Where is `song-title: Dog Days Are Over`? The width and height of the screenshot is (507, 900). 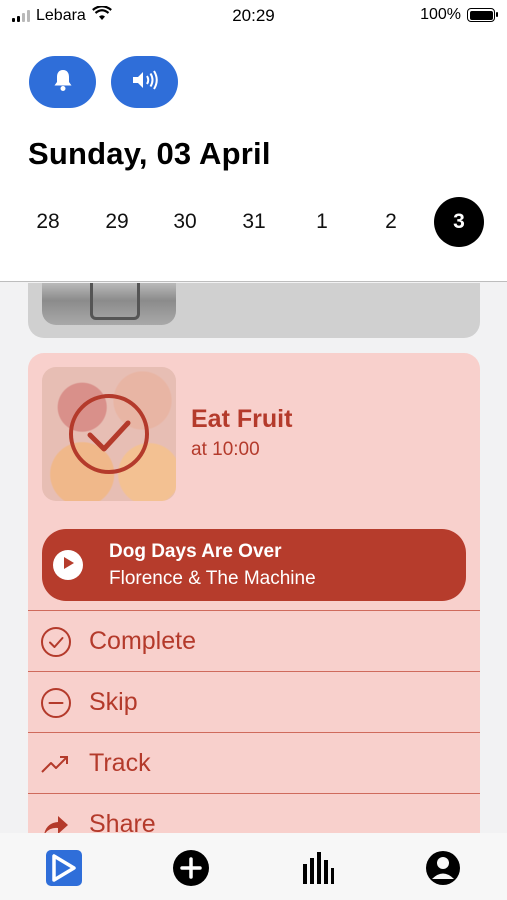 song-title: Dog Days Are Over is located at coordinates (195, 551).